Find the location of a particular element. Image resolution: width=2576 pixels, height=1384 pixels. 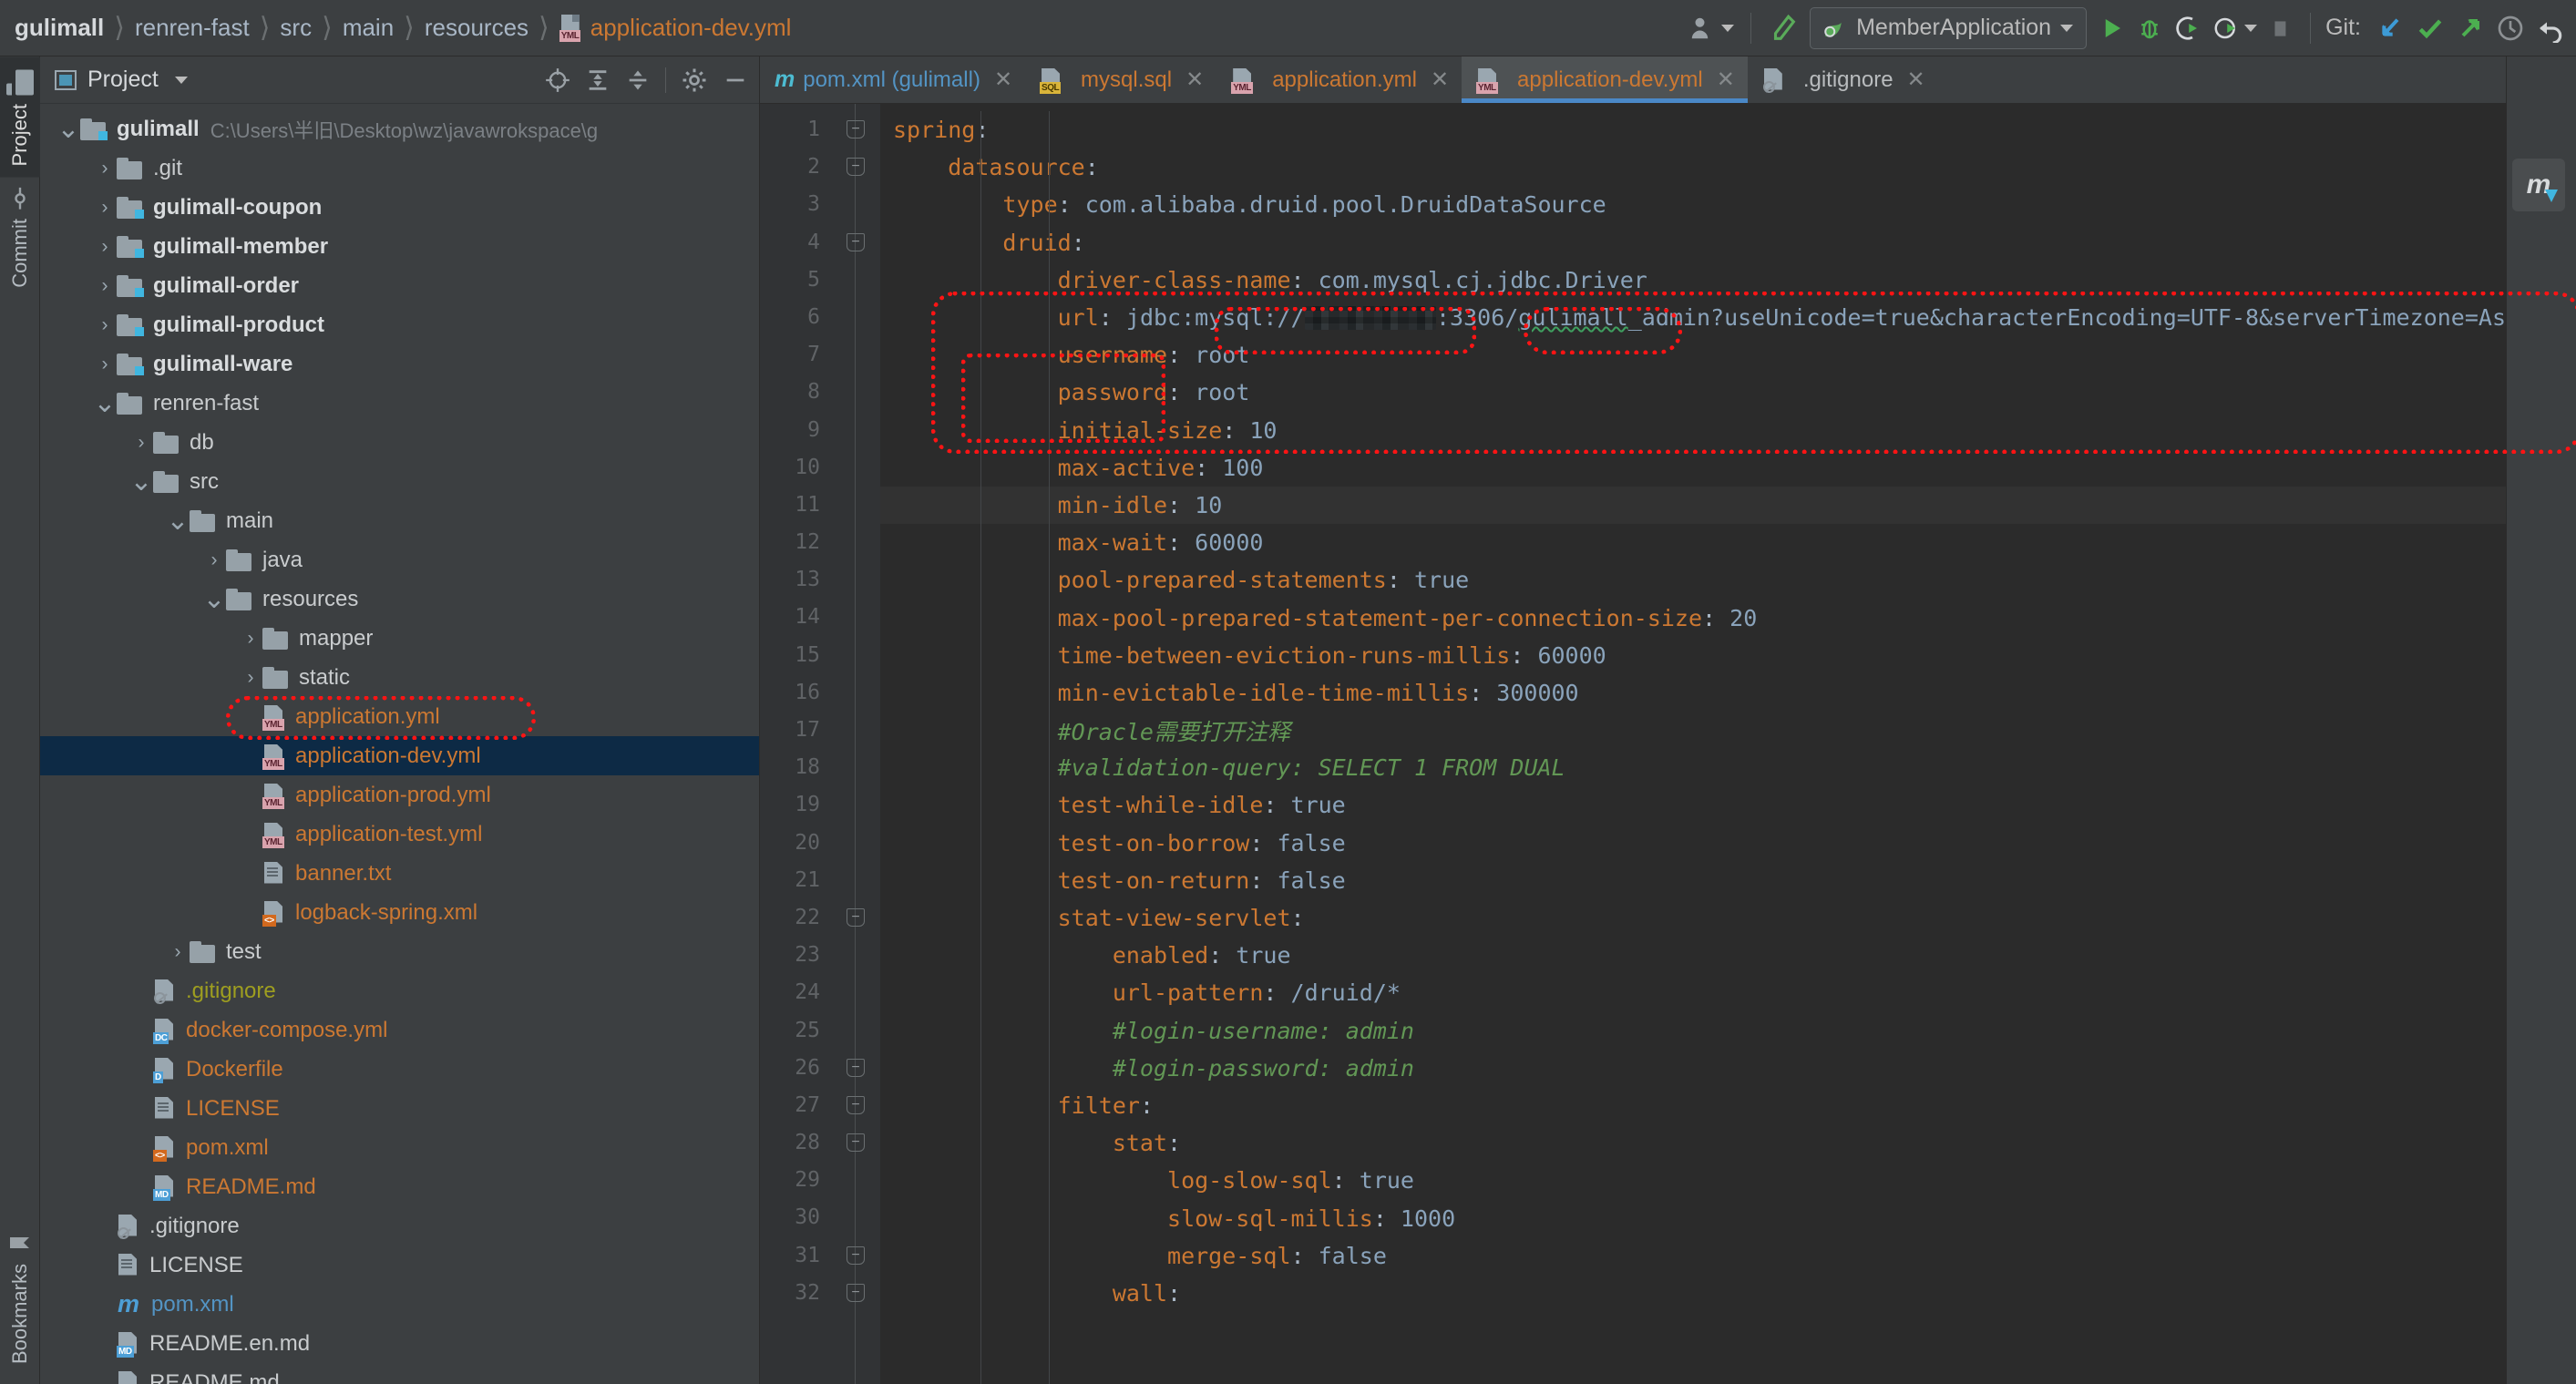

tree-node-db: › db is located at coordinates (400, 442).